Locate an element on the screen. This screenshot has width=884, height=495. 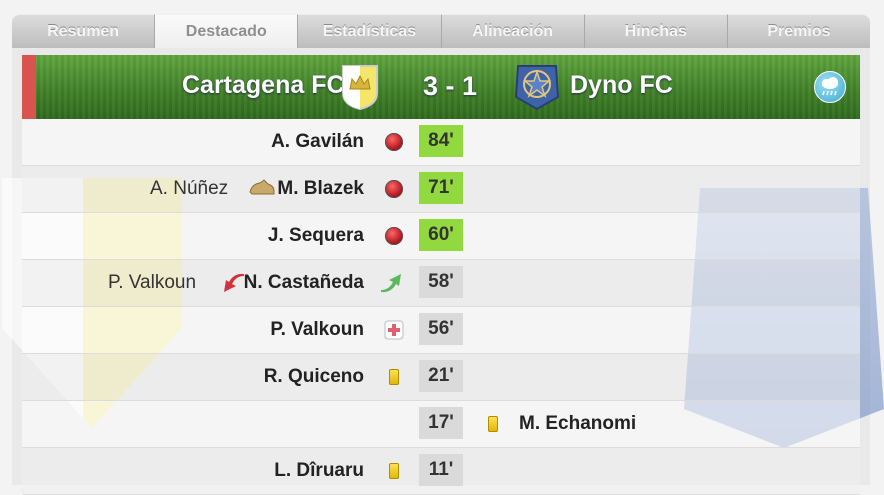
tab-hinchas: Hinchas is located at coordinates (656, 31).